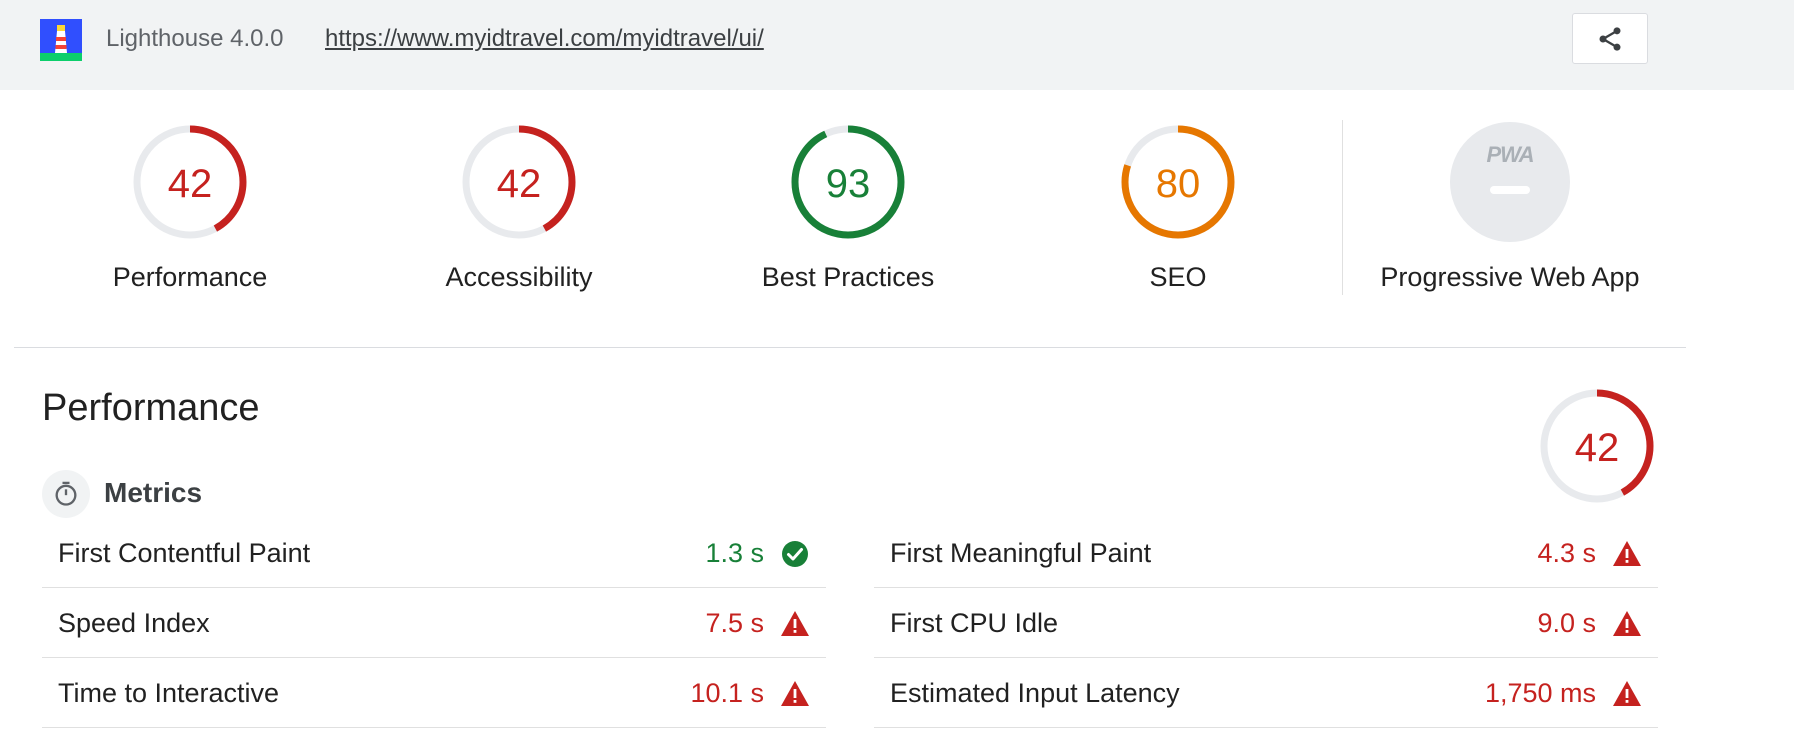  What do you see at coordinates (1566, 553) in the screenshot?
I see `metric-value: 4.3 s` at bounding box center [1566, 553].